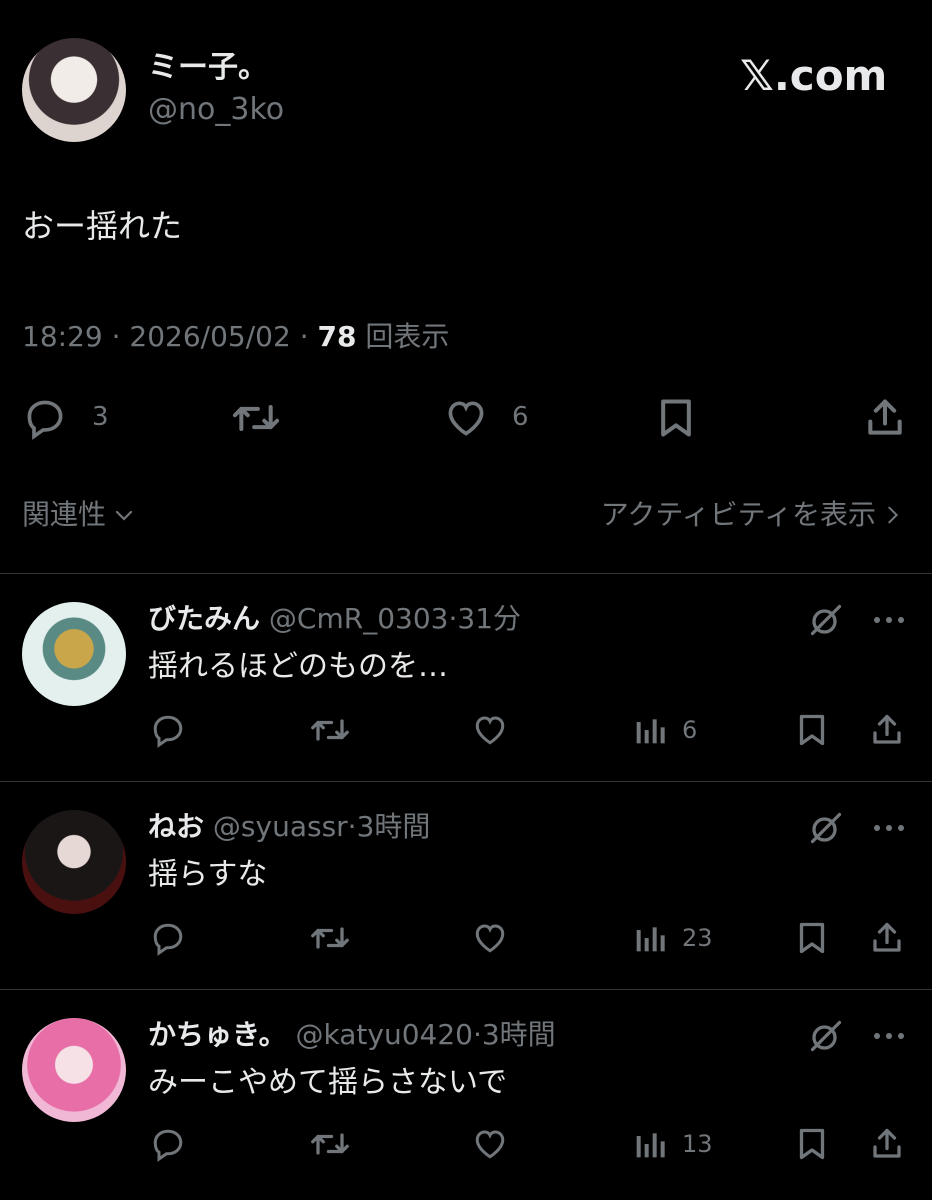 The width and height of the screenshot is (932, 1200). Describe the element at coordinates (489, 618) in the screenshot. I see `reply-time: 31分` at that location.